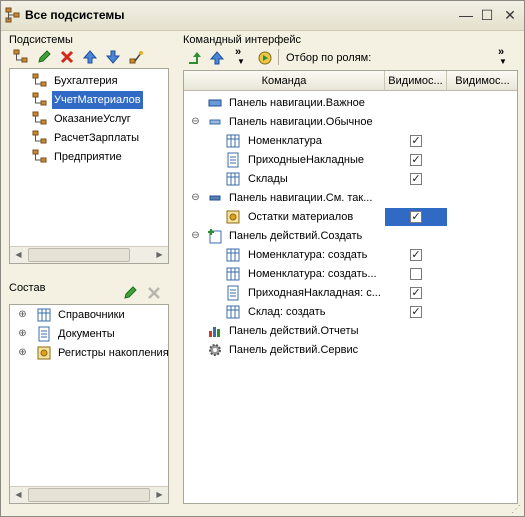  Describe the element at coordinates (113, 353) in the screenshot. I see `composition-item-label: Регистры накопления` at that location.